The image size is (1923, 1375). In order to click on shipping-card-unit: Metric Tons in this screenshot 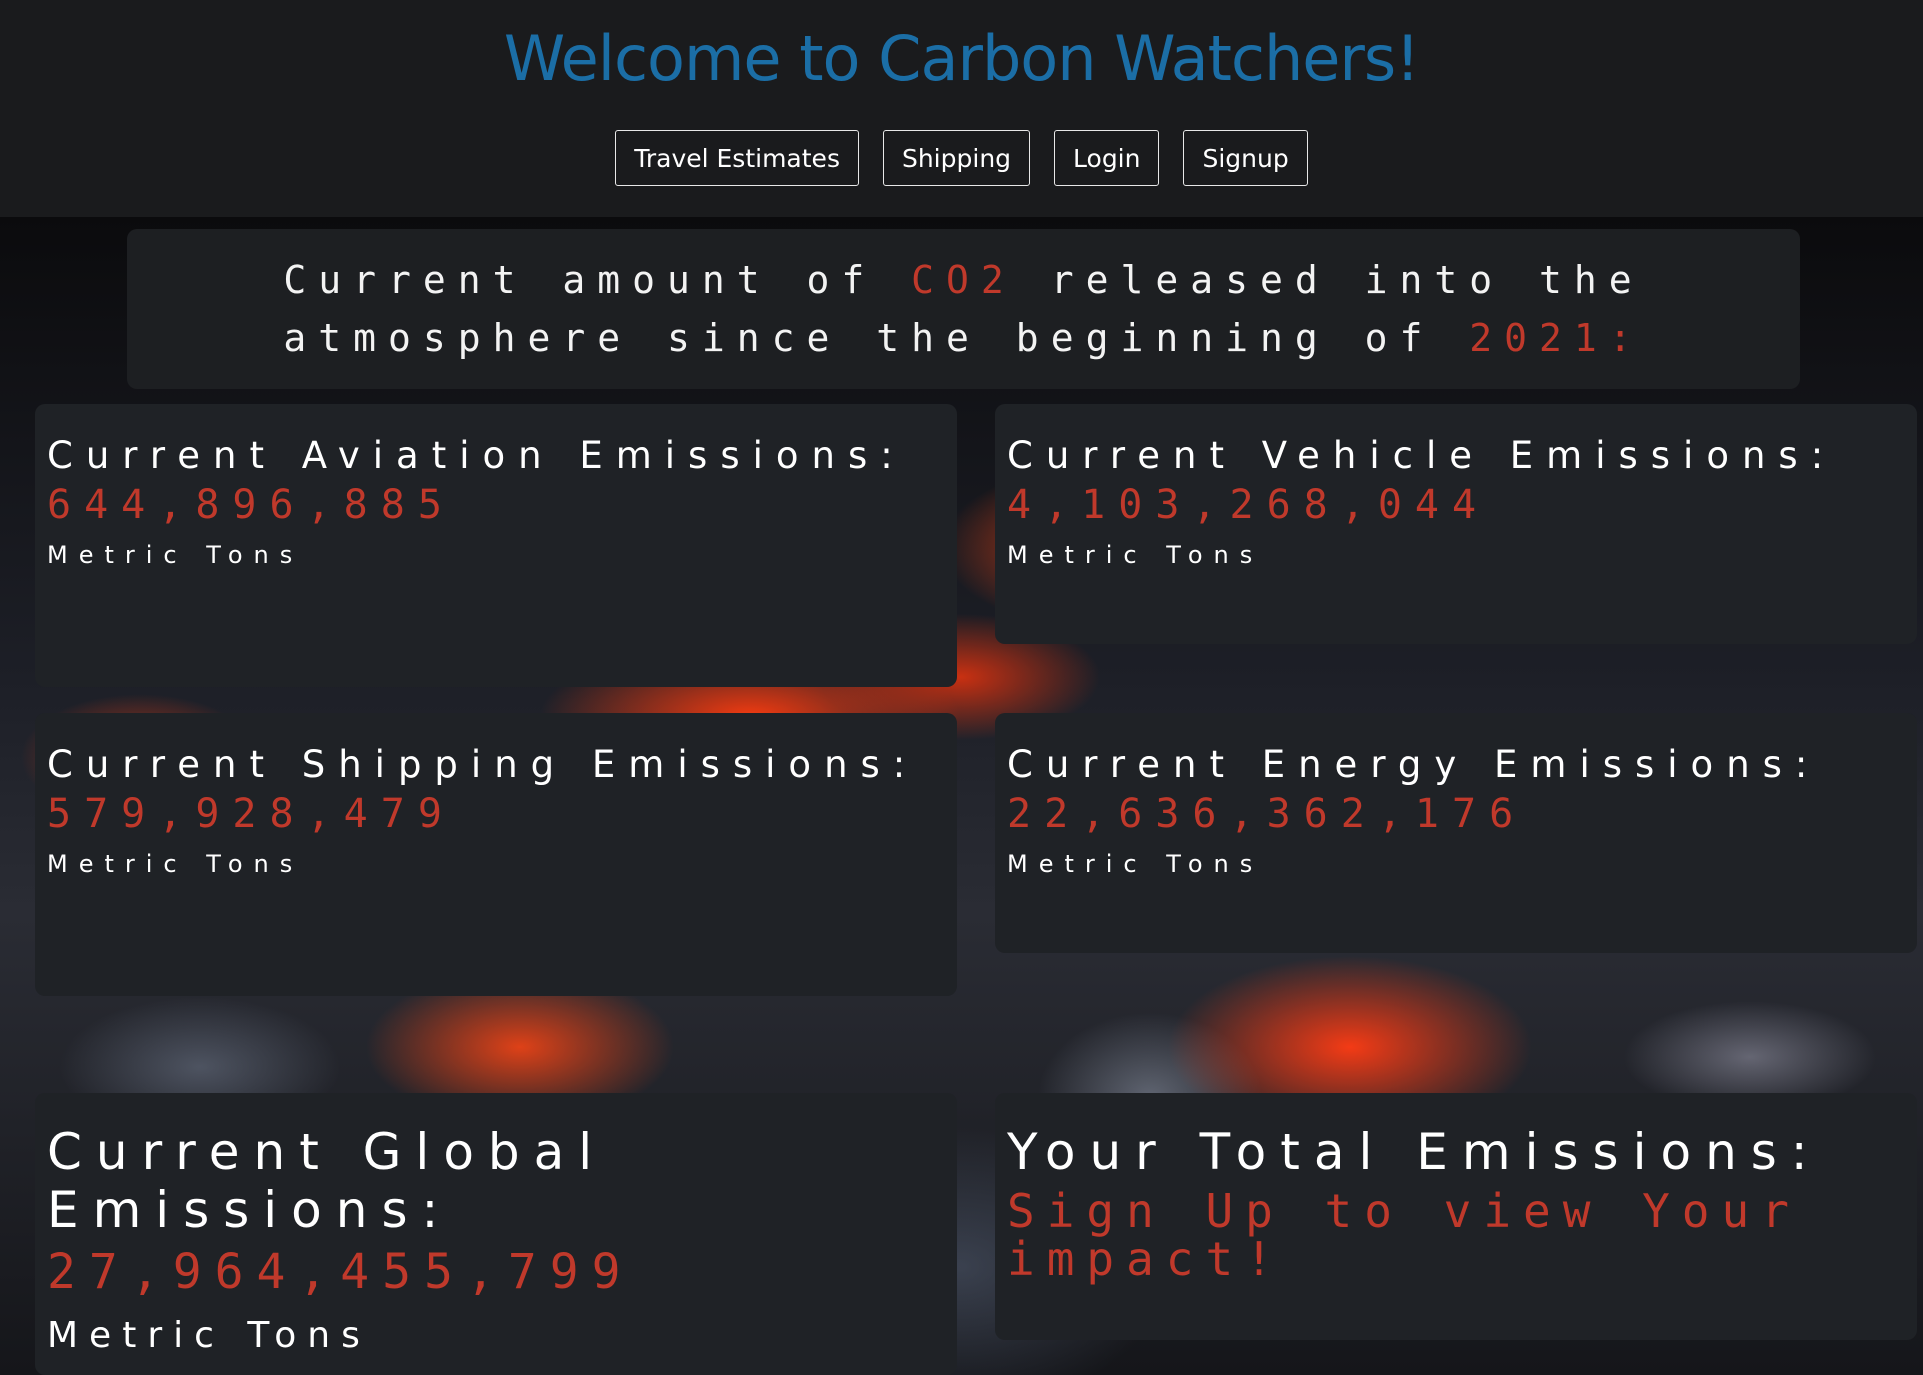, I will do `click(175, 864)`.